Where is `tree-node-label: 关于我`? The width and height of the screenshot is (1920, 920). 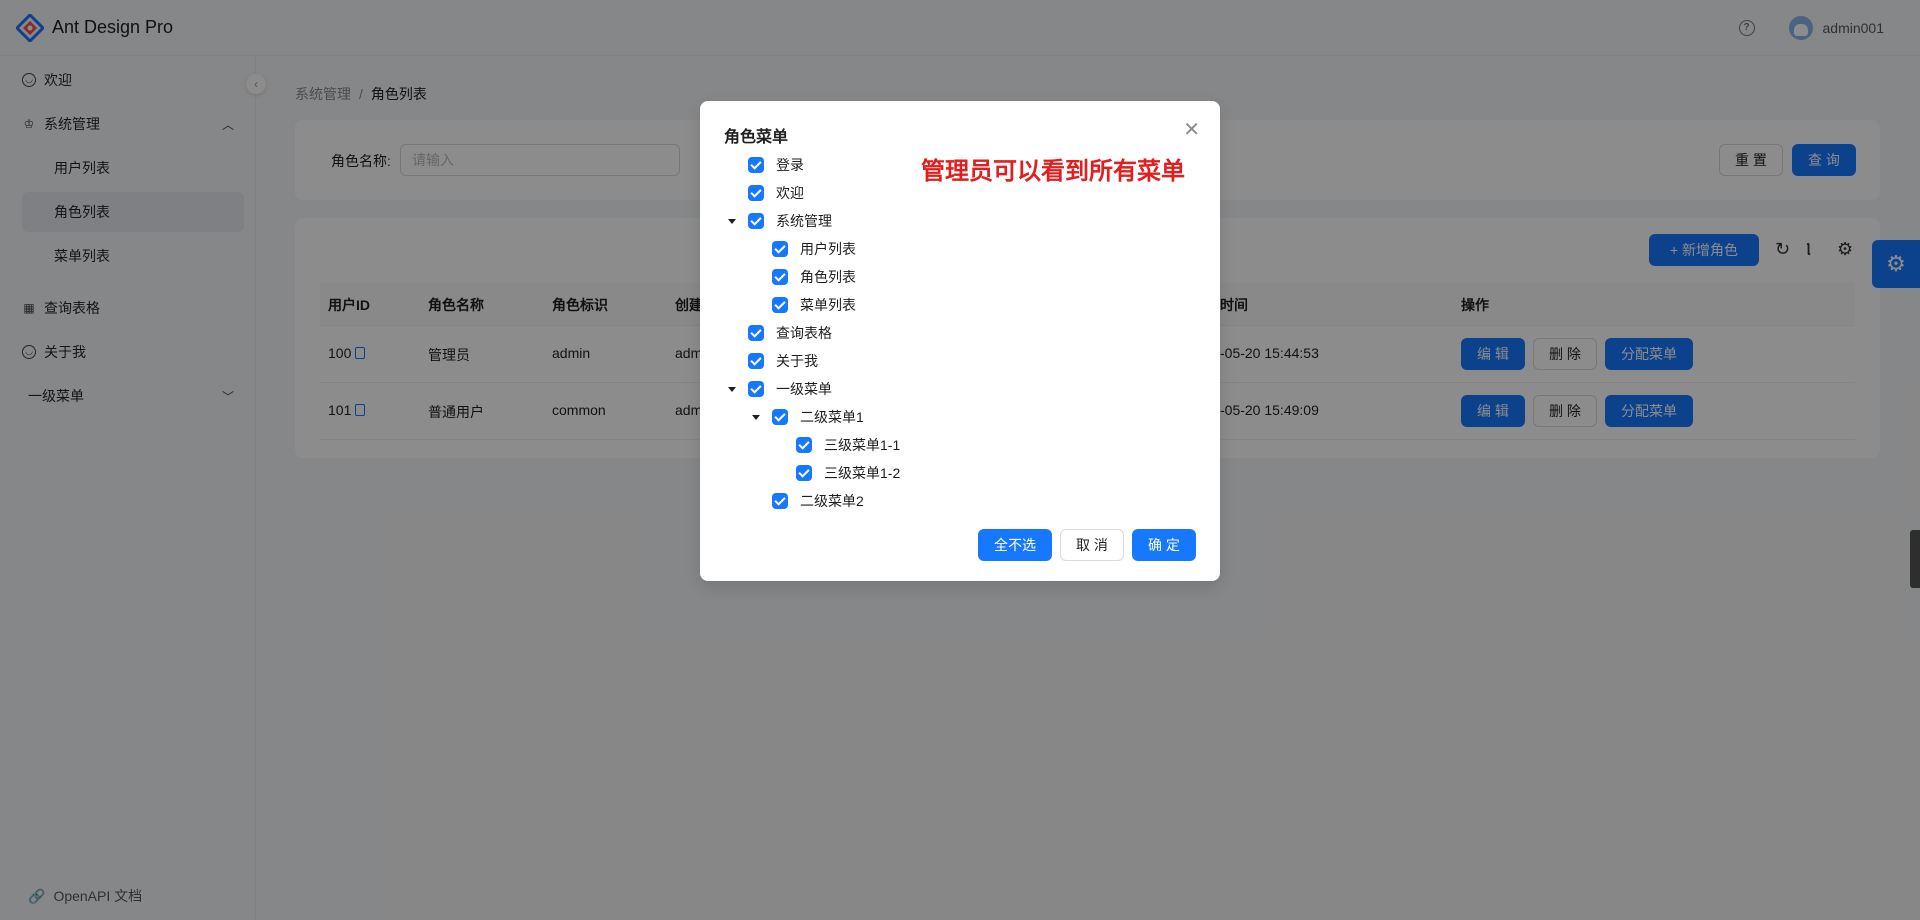
tree-node-label: 关于我 is located at coordinates (797, 361).